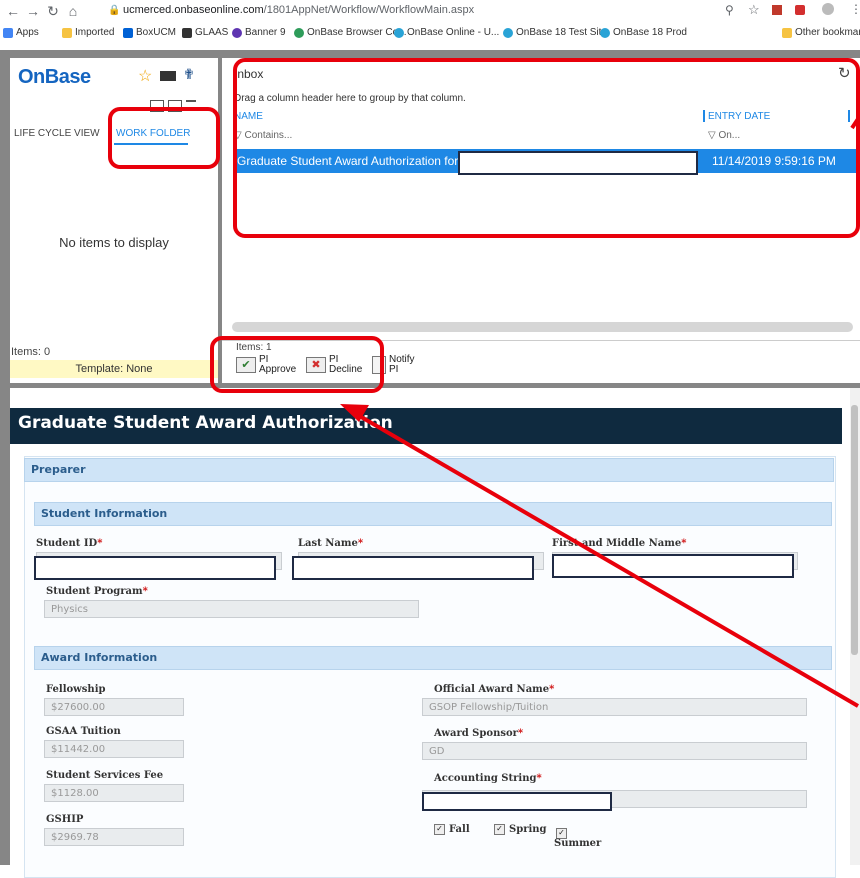  I want to click on annotation-arrow-line-partial, so click(855, 122).